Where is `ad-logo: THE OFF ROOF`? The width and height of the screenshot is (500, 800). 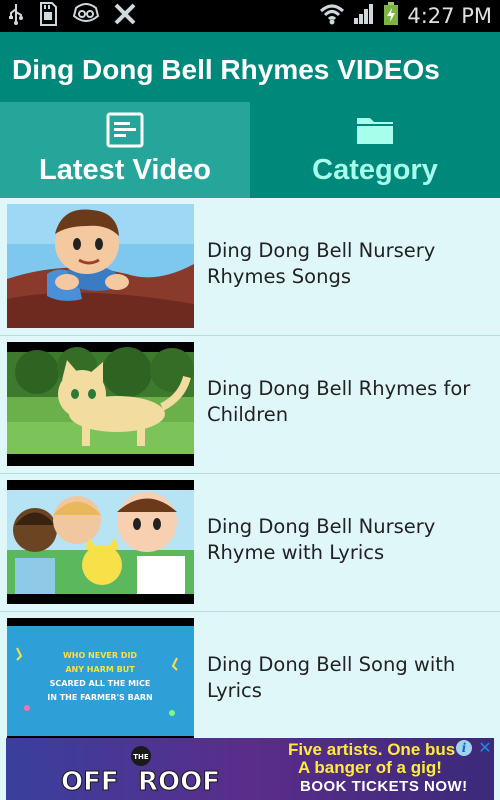 ad-logo: THE OFF ROOF is located at coordinates (141, 772).